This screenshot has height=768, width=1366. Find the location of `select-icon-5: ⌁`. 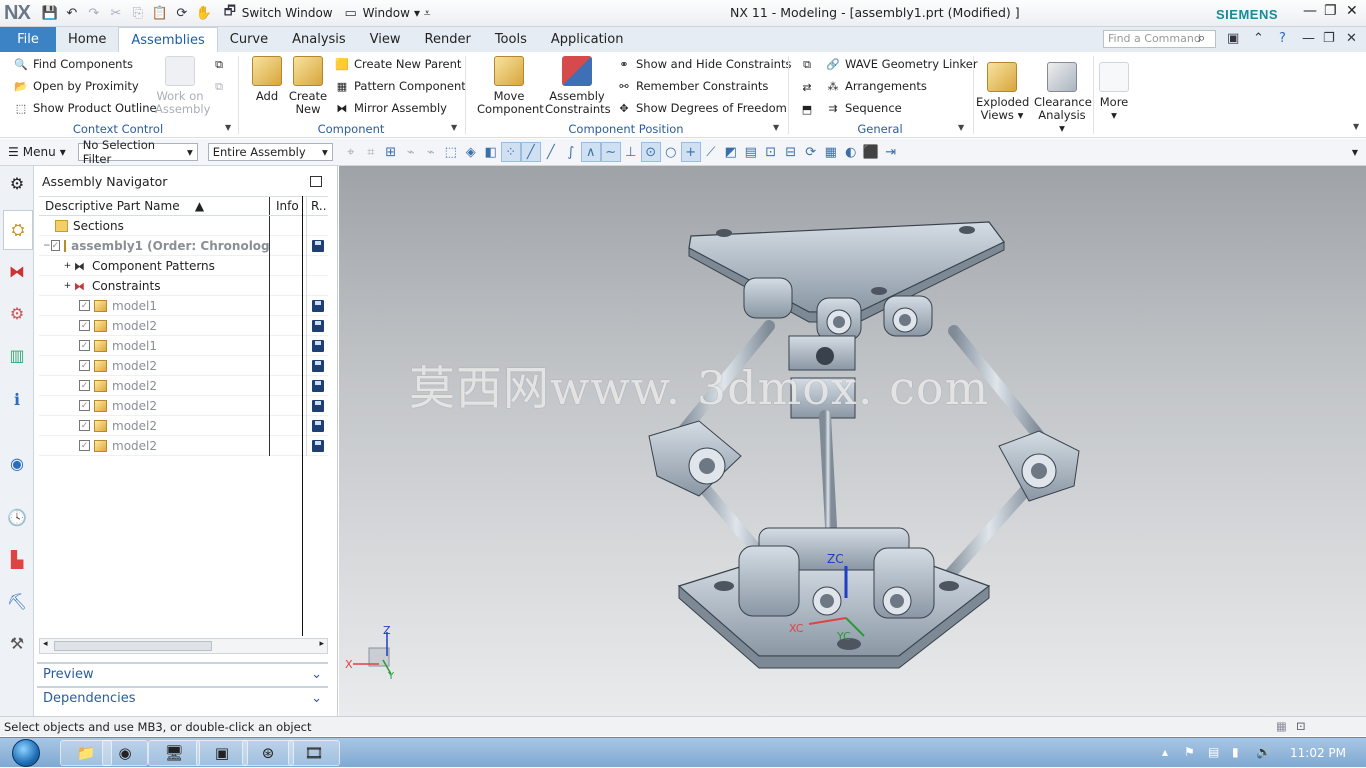

select-icon-5: ⌁ is located at coordinates (431, 152).